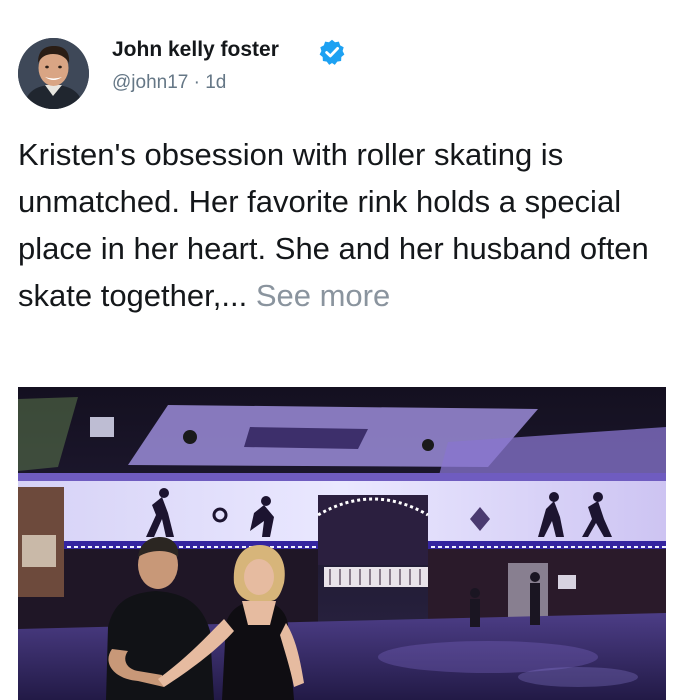  Describe the element at coordinates (150, 82) in the screenshot. I see `author-handle: @john17` at that location.